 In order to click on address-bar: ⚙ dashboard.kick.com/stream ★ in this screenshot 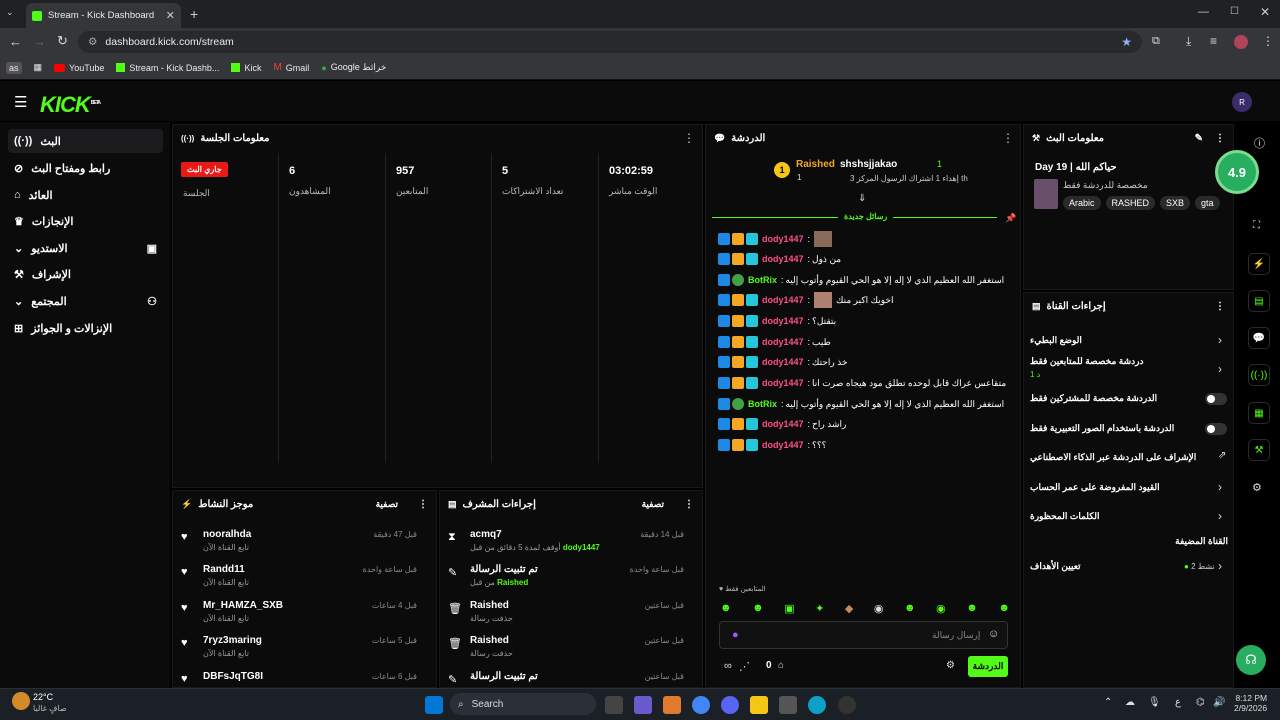, I will do `click(610, 42)`.